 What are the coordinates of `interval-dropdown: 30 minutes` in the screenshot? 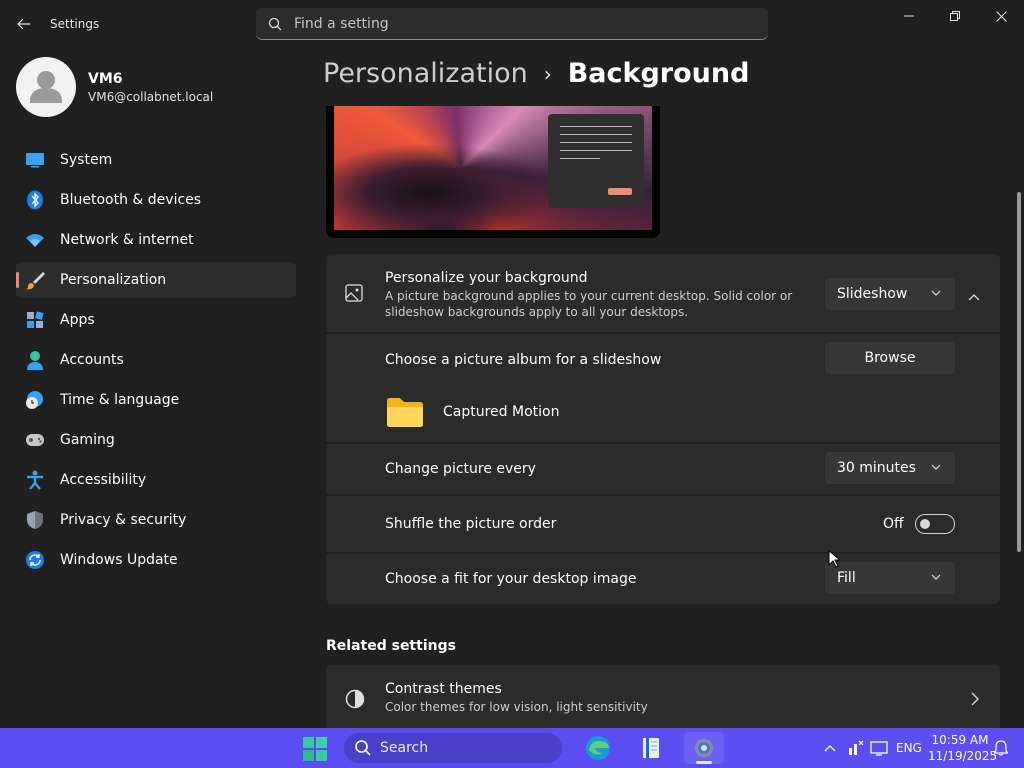 It's located at (890, 468).